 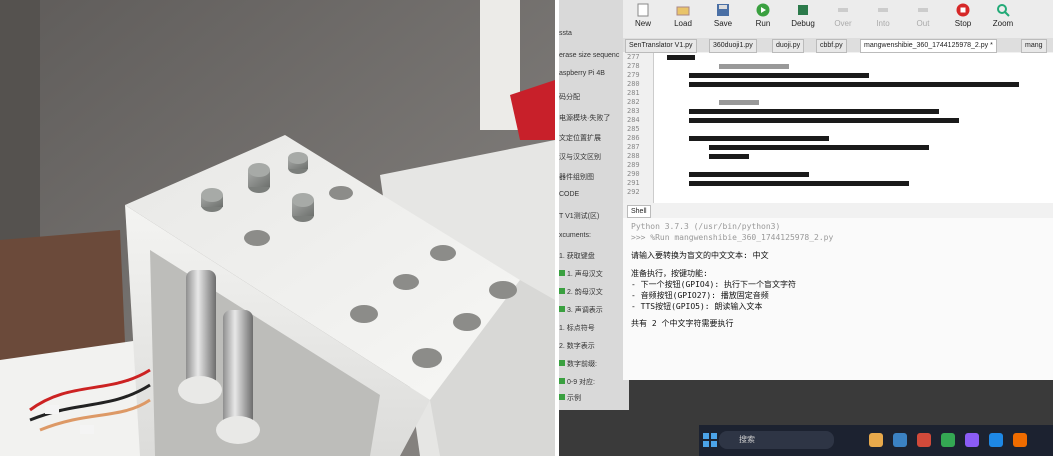 What do you see at coordinates (923, 10) in the screenshot?
I see `step-out-icon` at bounding box center [923, 10].